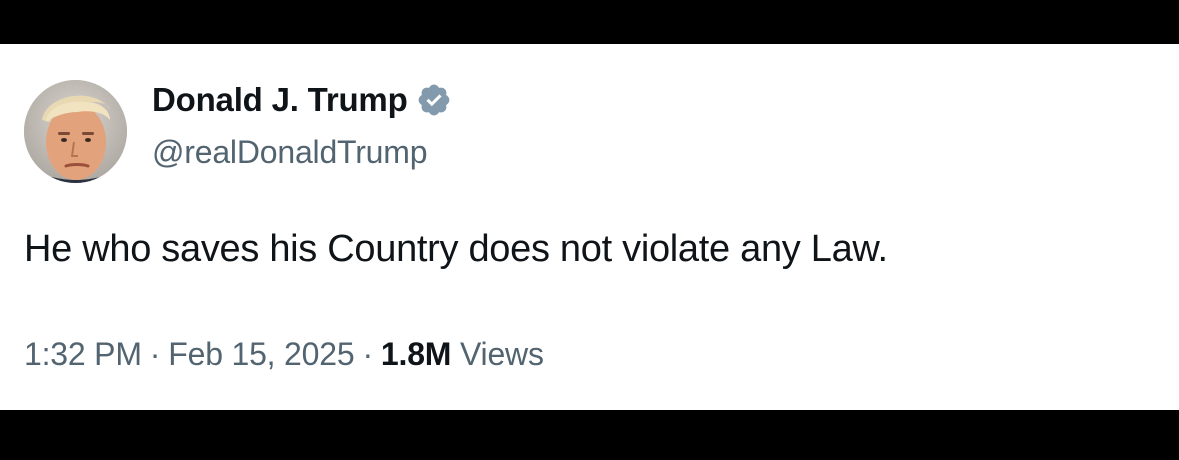 This screenshot has width=1179, height=460. I want to click on tweet-time: 1:32 PM, so click(83, 354).